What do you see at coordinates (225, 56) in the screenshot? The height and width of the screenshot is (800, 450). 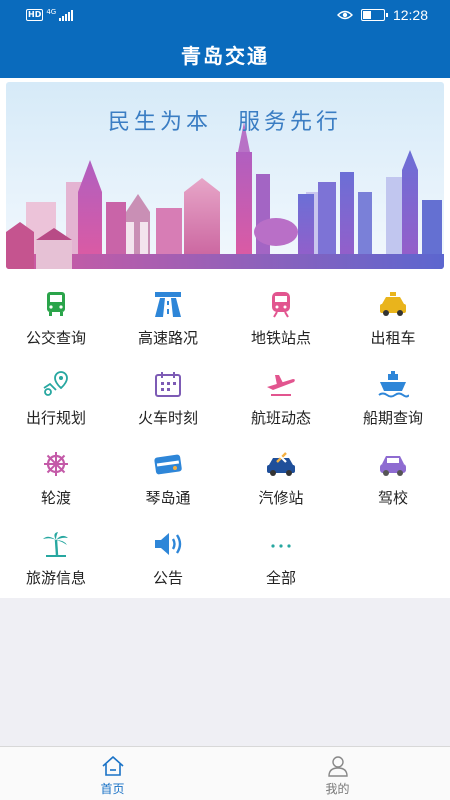 I see `page-title: 青岛交通` at bounding box center [225, 56].